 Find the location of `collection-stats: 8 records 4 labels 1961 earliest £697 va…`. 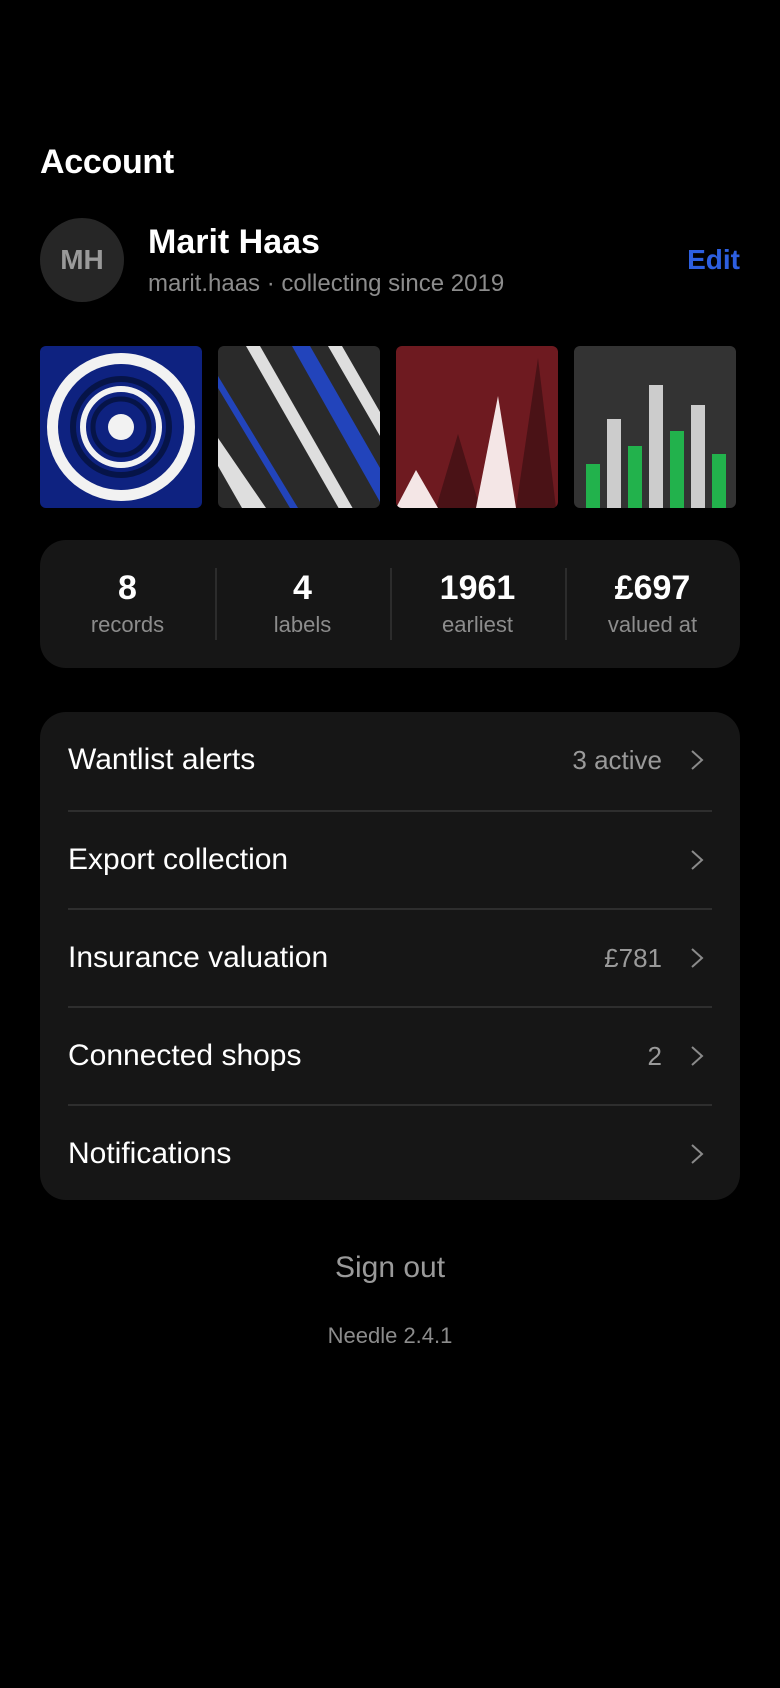

collection-stats: 8 records 4 labels 1961 earliest £697 va… is located at coordinates (390, 604).